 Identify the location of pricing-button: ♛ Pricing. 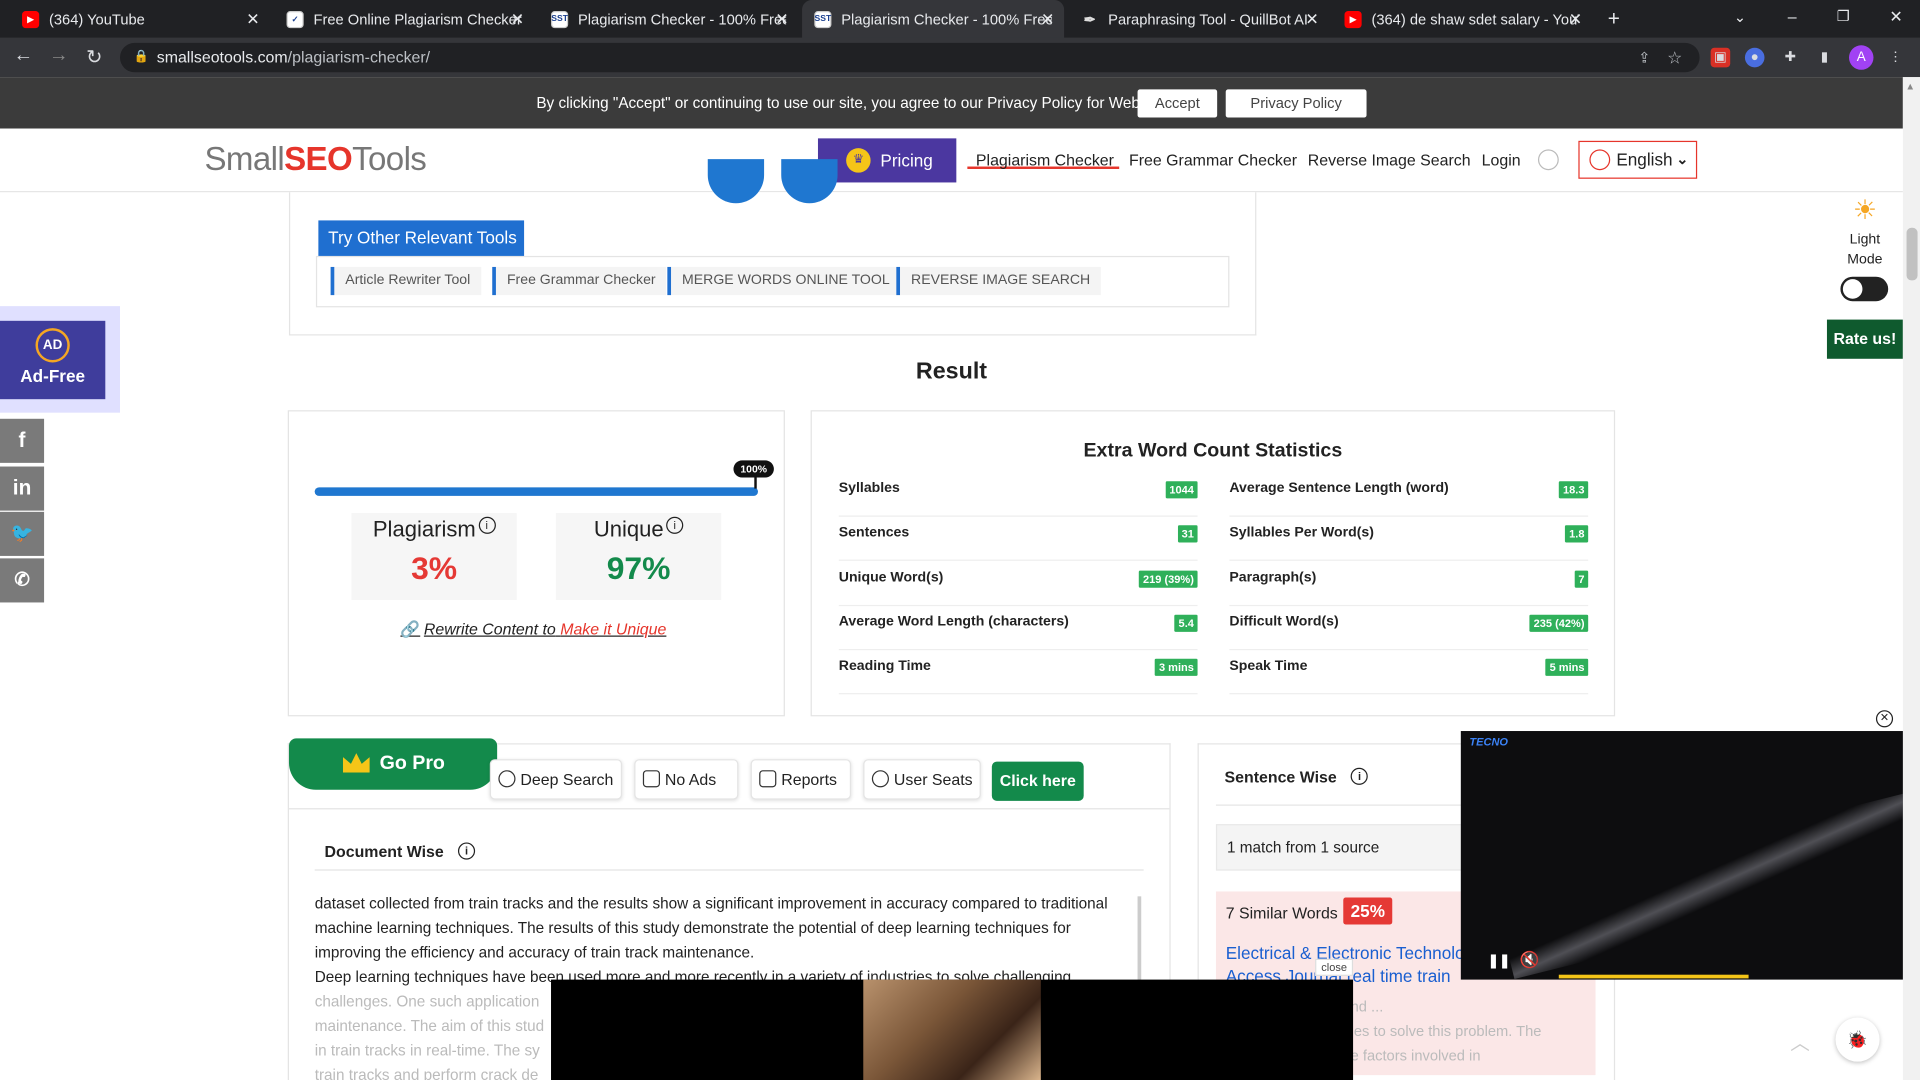
(887, 160).